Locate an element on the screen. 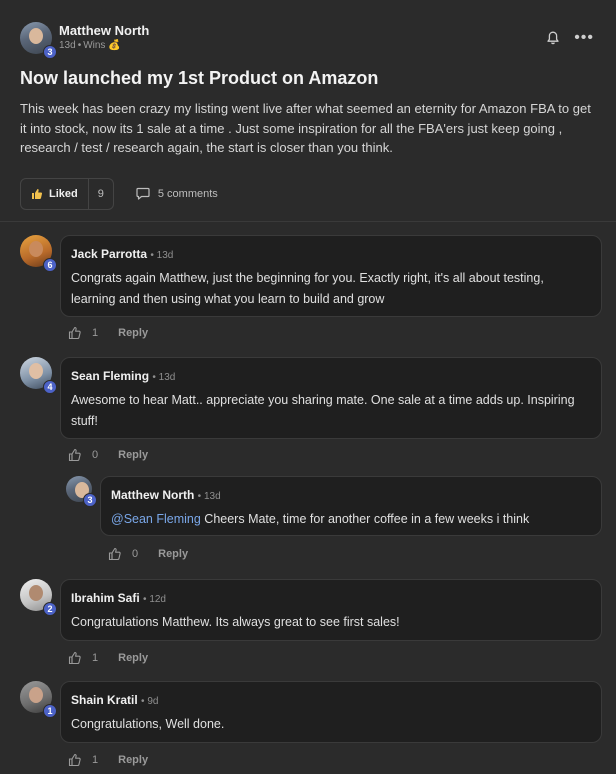 Image resolution: width=616 pixels, height=774 pixels. like-button-main: Liked is located at coordinates (55, 193).